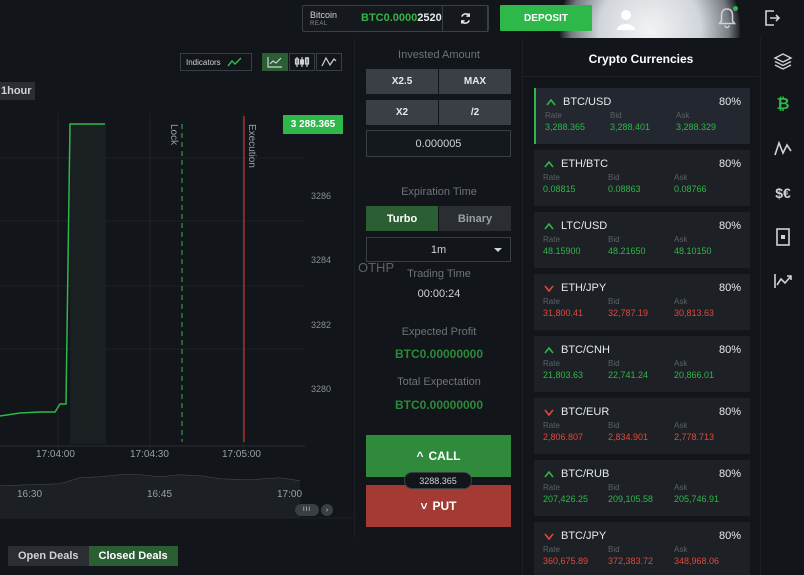  Describe the element at coordinates (275, 62) in the screenshot. I see `line-chart-button` at that location.